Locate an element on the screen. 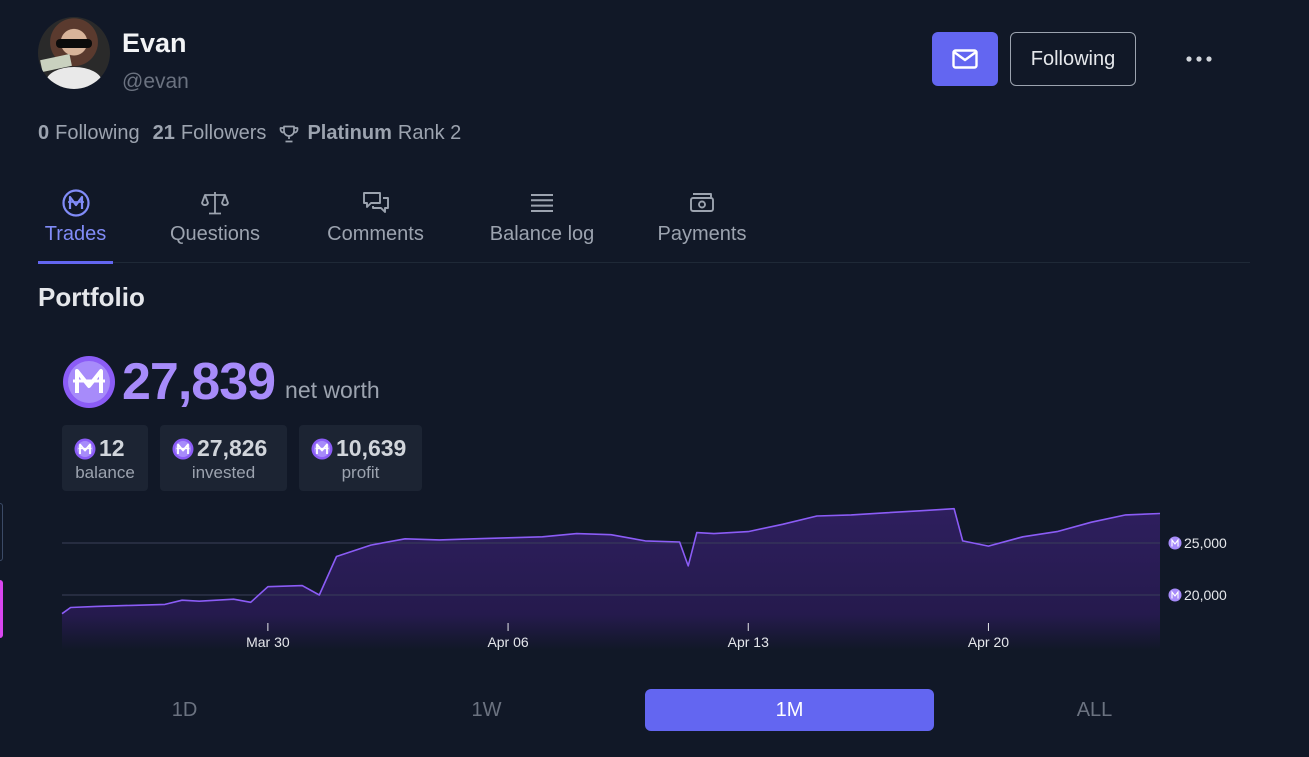  avatar-shirt is located at coordinates (74, 78).